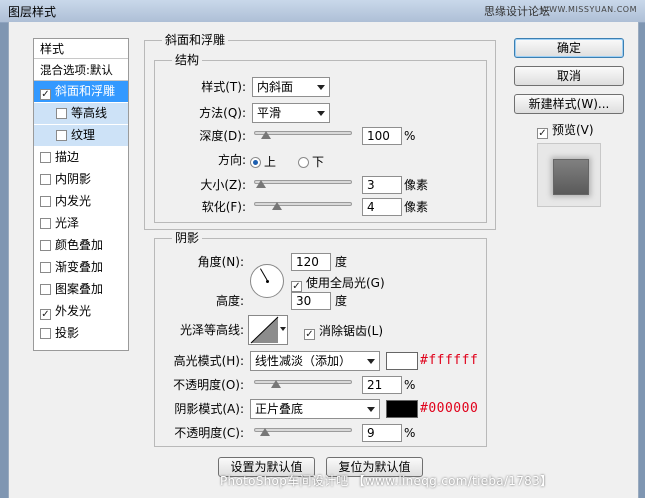  What do you see at coordinates (449, 408) in the screenshot?
I see `shadow-hex-annotation: #000000` at bounding box center [449, 408].